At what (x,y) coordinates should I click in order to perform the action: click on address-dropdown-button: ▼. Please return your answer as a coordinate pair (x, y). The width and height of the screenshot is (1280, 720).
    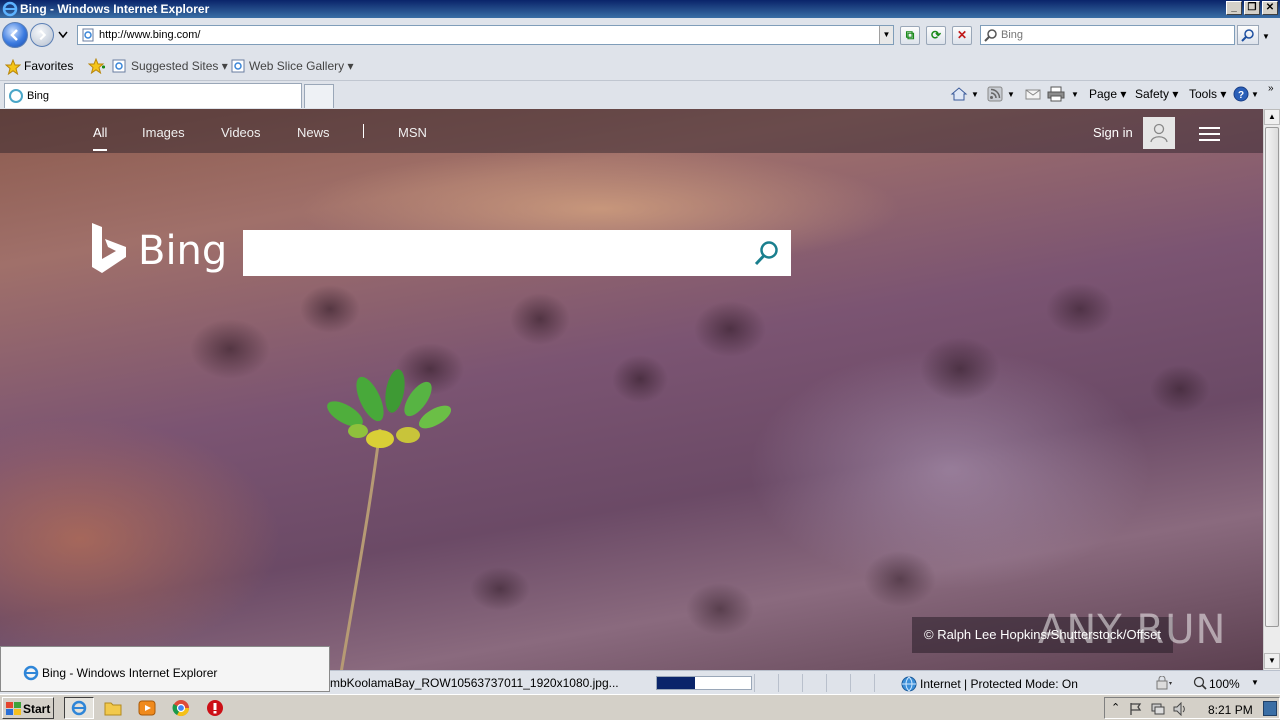
    Looking at the image, I should click on (886, 35).